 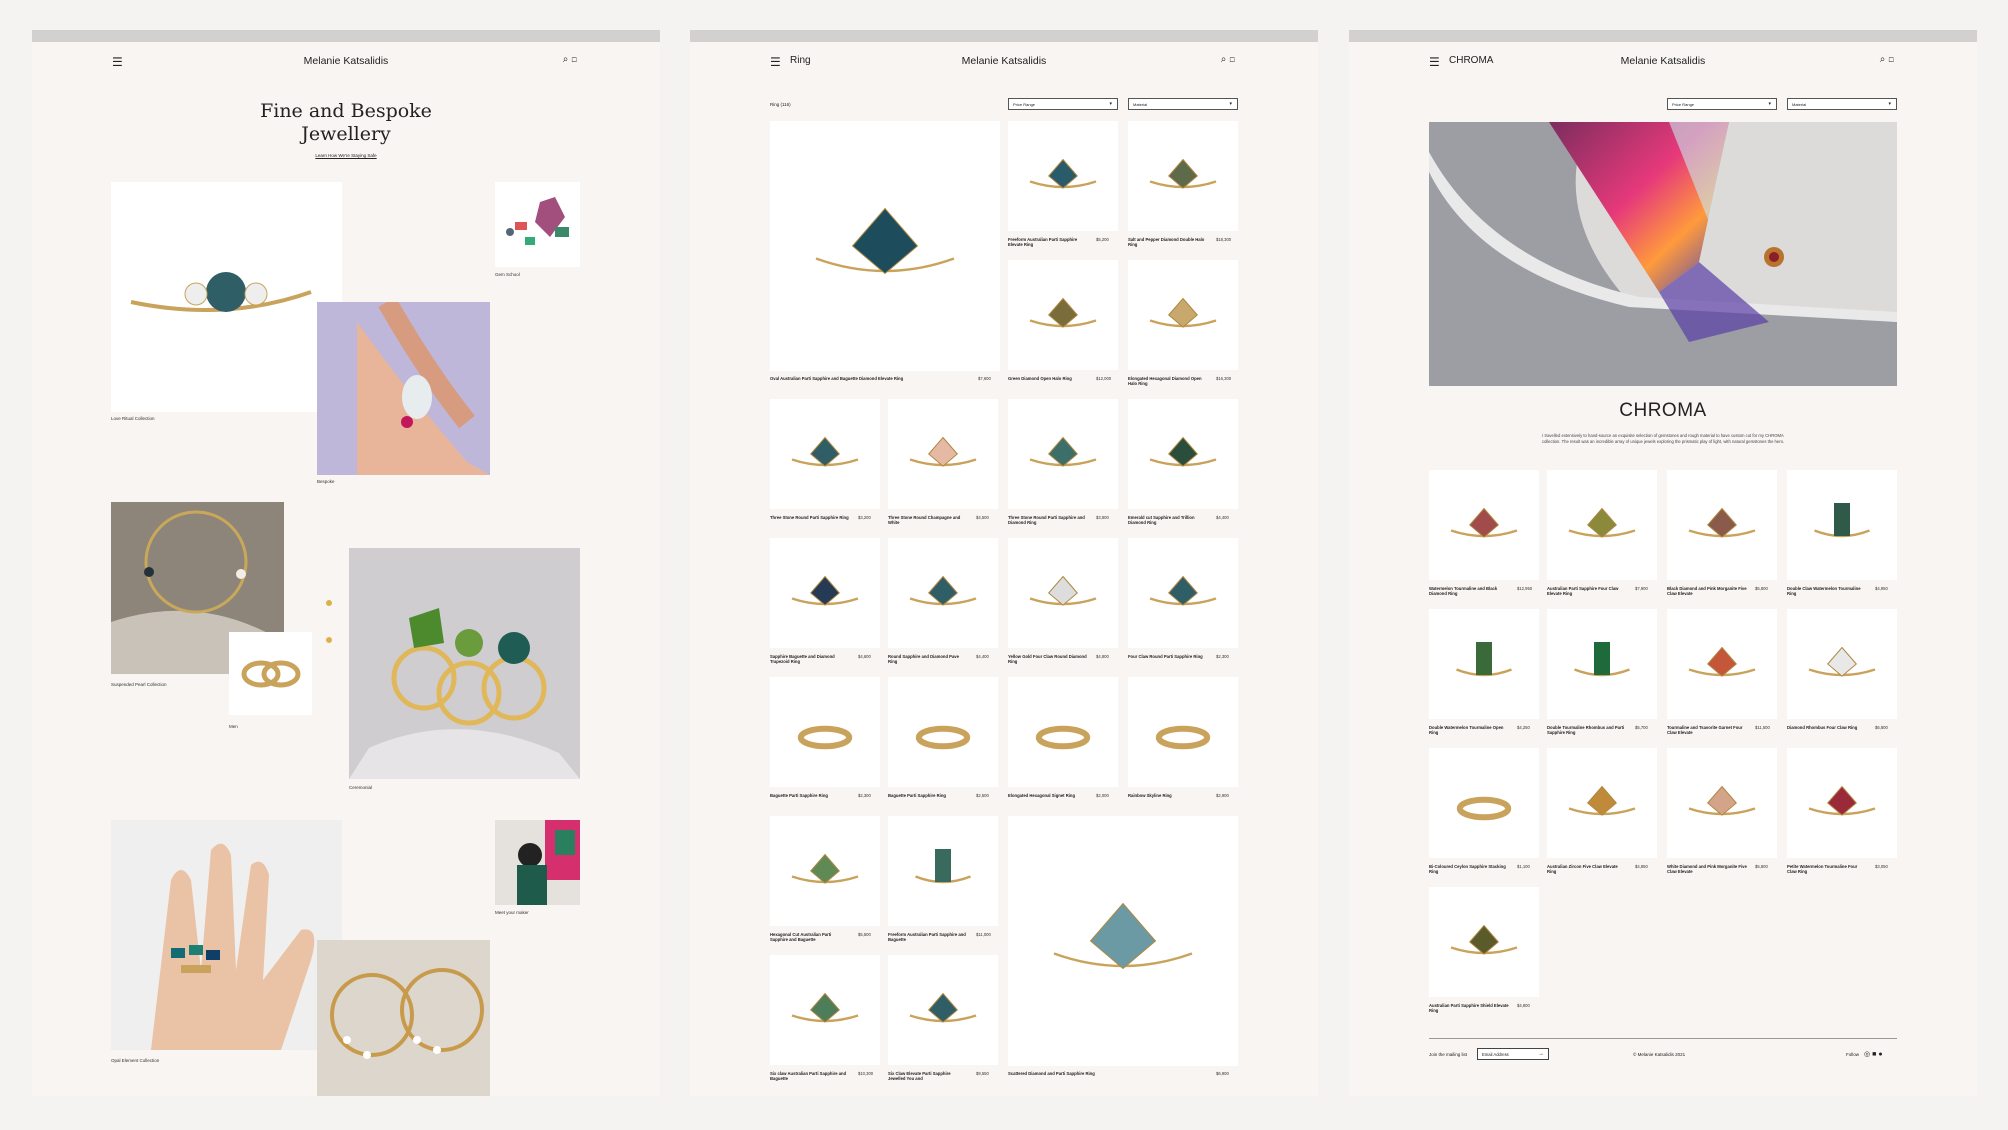 What do you see at coordinates (1842, 104) in the screenshot?
I see `material-select: Material ▾` at bounding box center [1842, 104].